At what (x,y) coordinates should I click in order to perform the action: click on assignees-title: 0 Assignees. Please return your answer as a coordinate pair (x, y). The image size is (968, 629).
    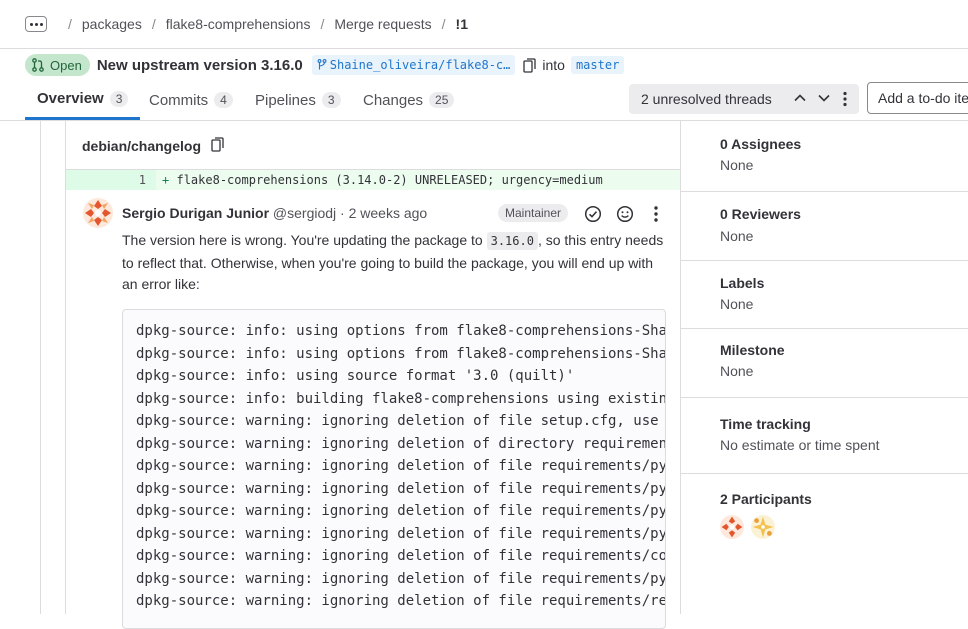
    Looking at the image, I should click on (761, 144).